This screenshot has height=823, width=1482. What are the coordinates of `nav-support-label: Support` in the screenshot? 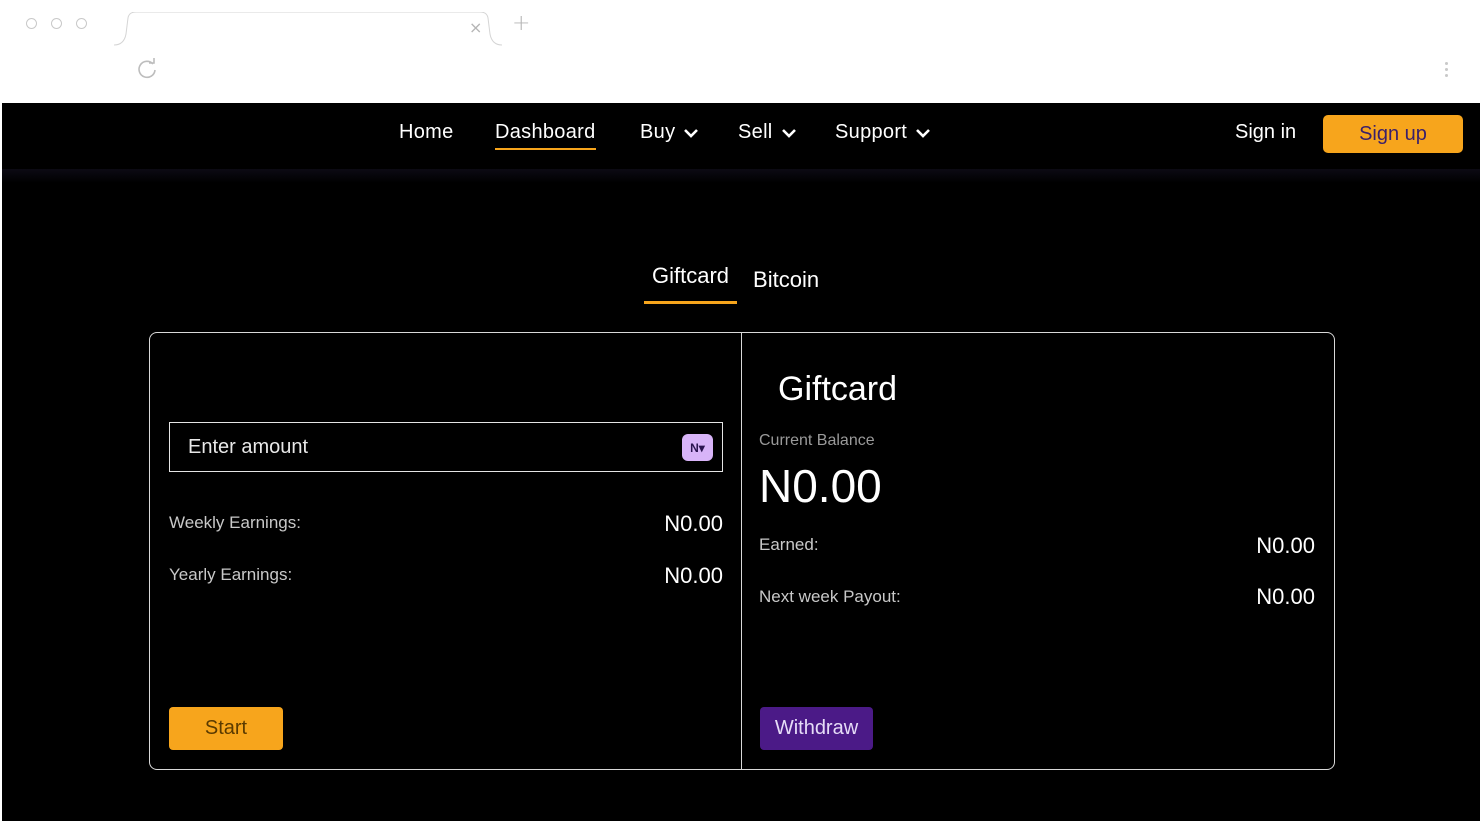 It's located at (871, 132).